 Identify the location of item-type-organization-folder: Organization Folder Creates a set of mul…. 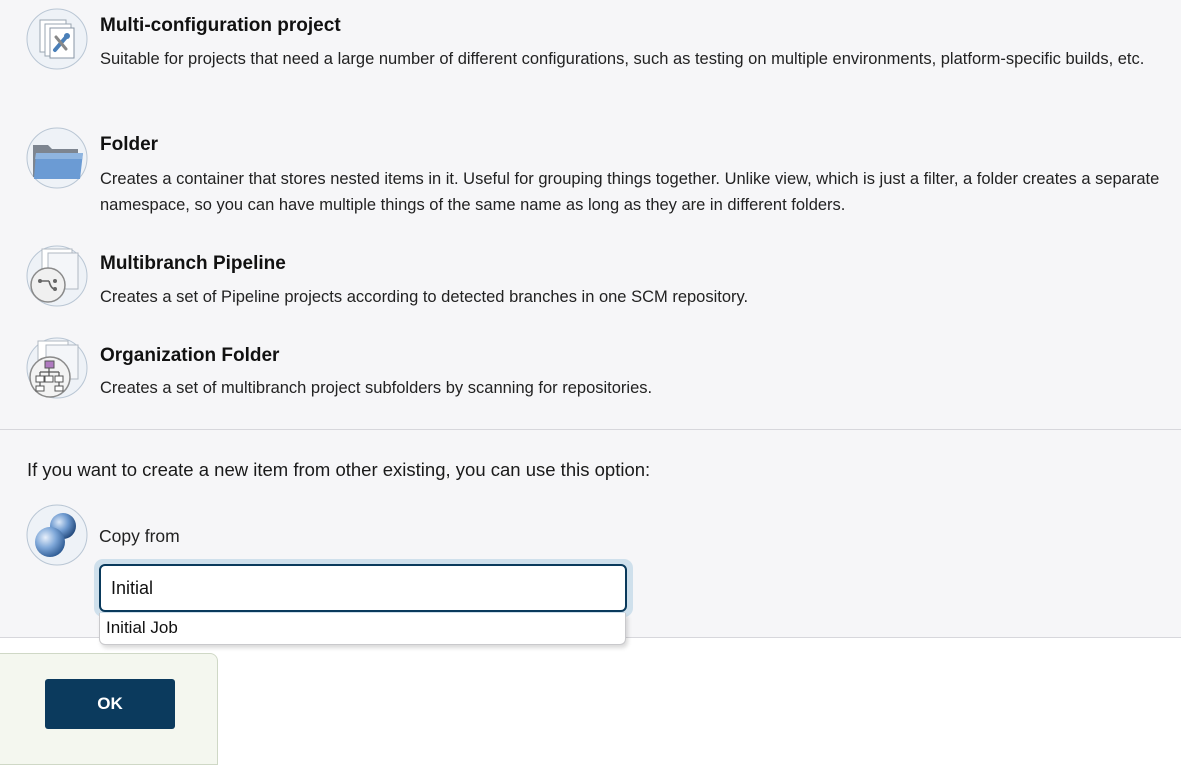
(590, 372).